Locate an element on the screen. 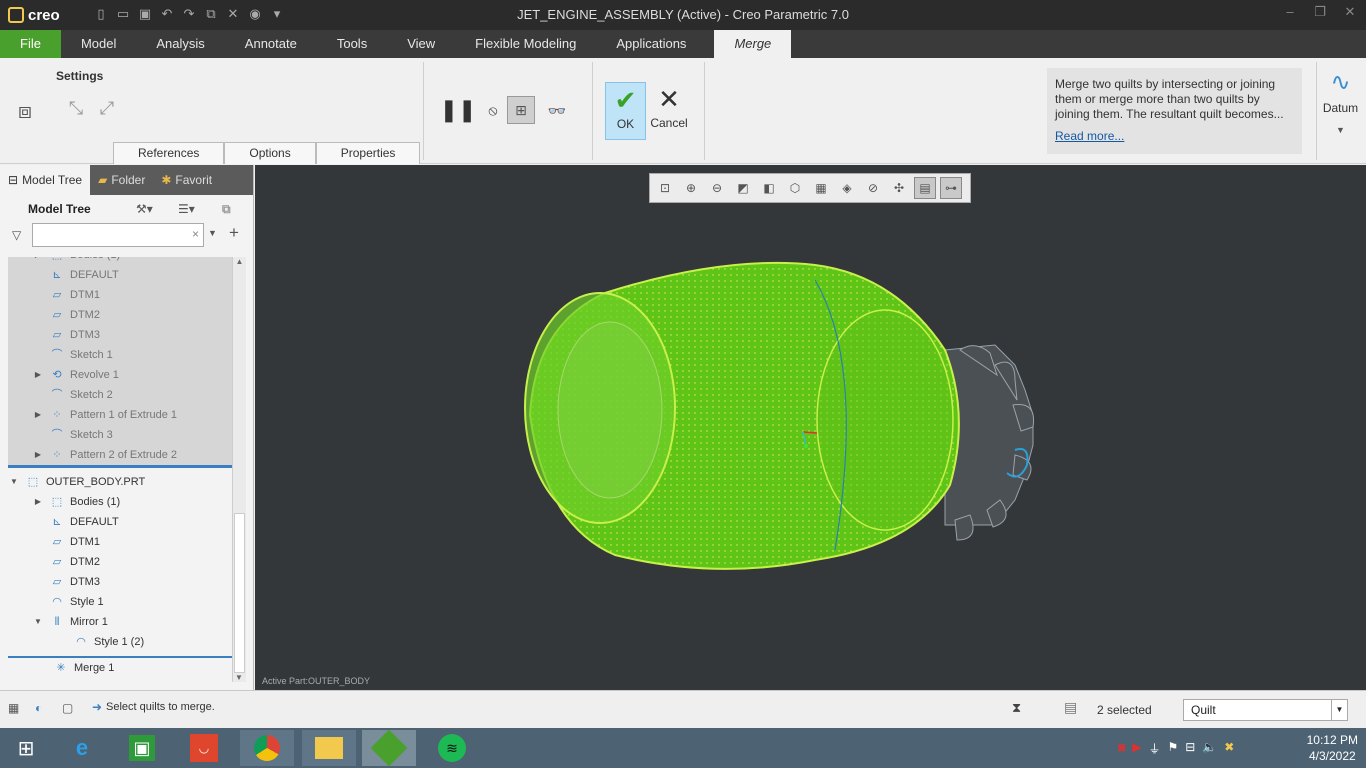  expand-icon: ▼ is located at coordinates (38, 622).